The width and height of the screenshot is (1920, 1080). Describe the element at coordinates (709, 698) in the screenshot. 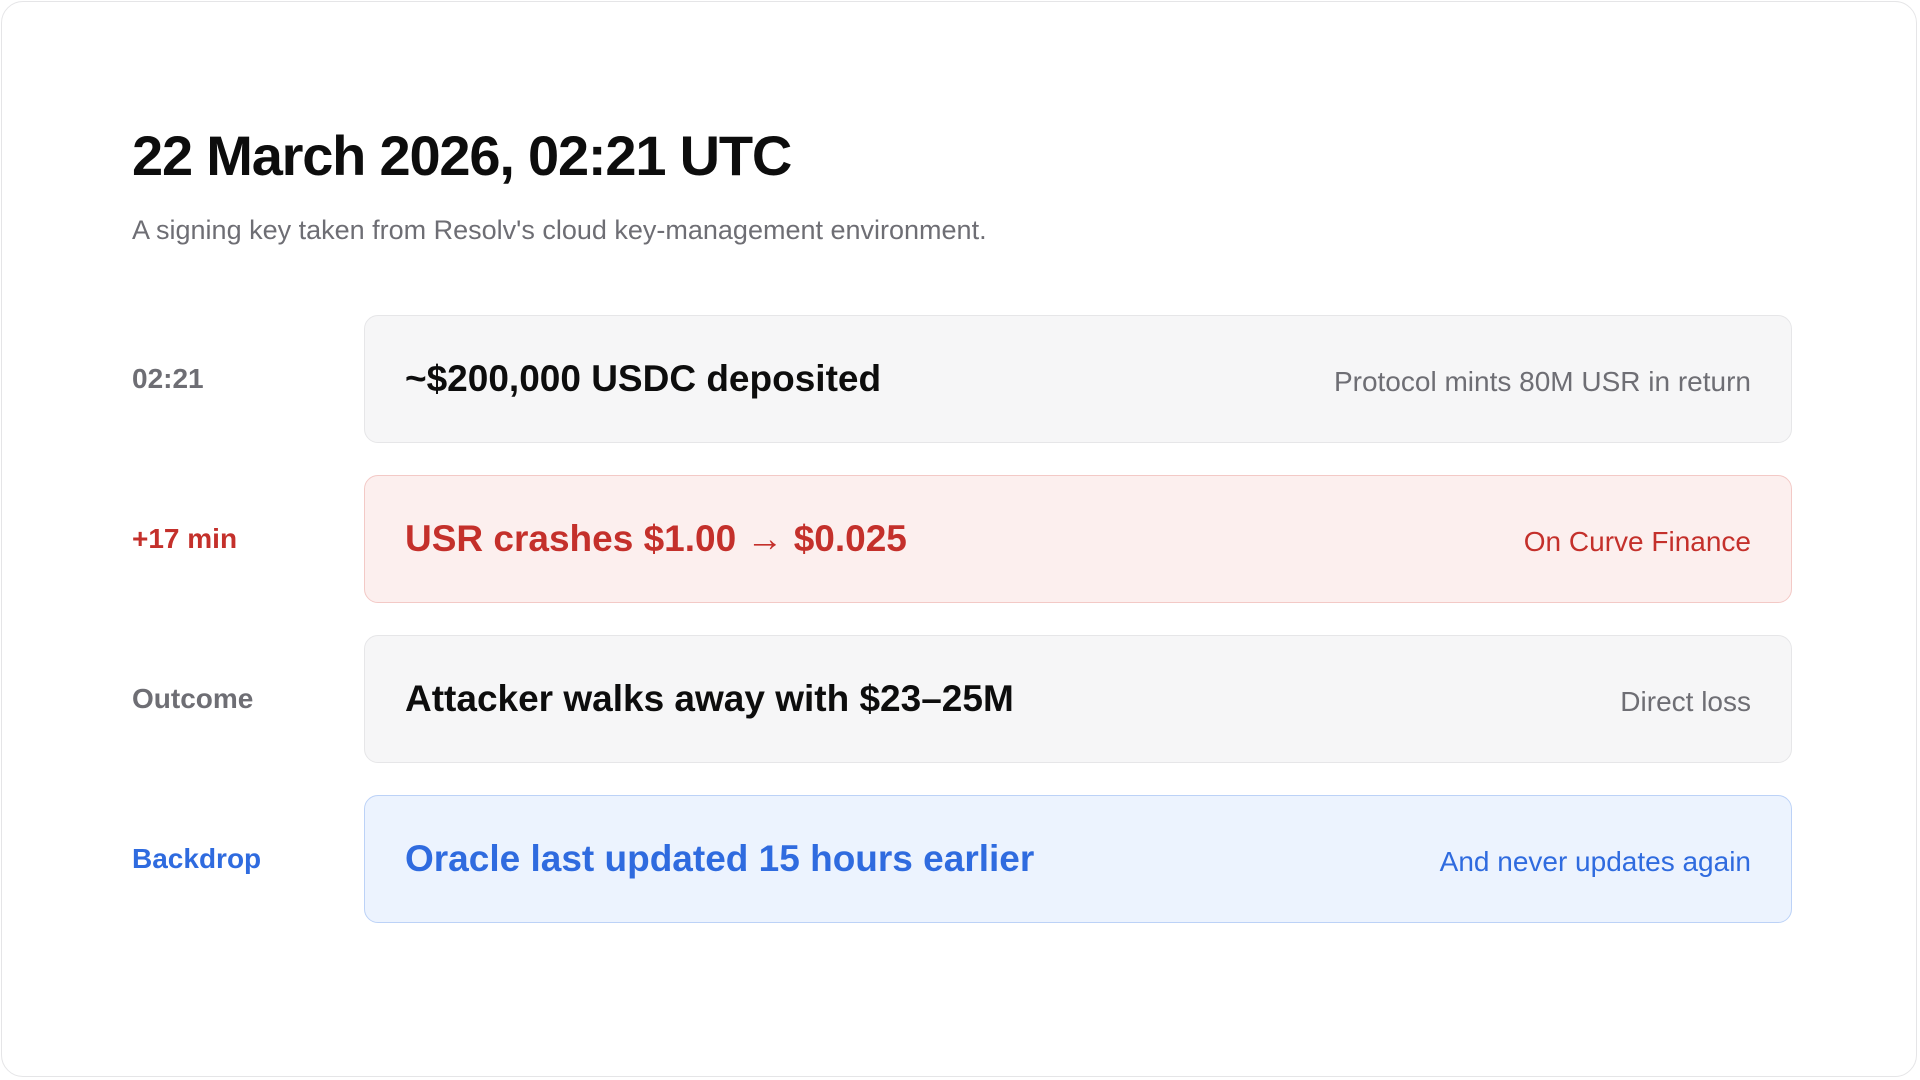

I see `timeline-event-title: Attacker walks away with $23–25M` at that location.